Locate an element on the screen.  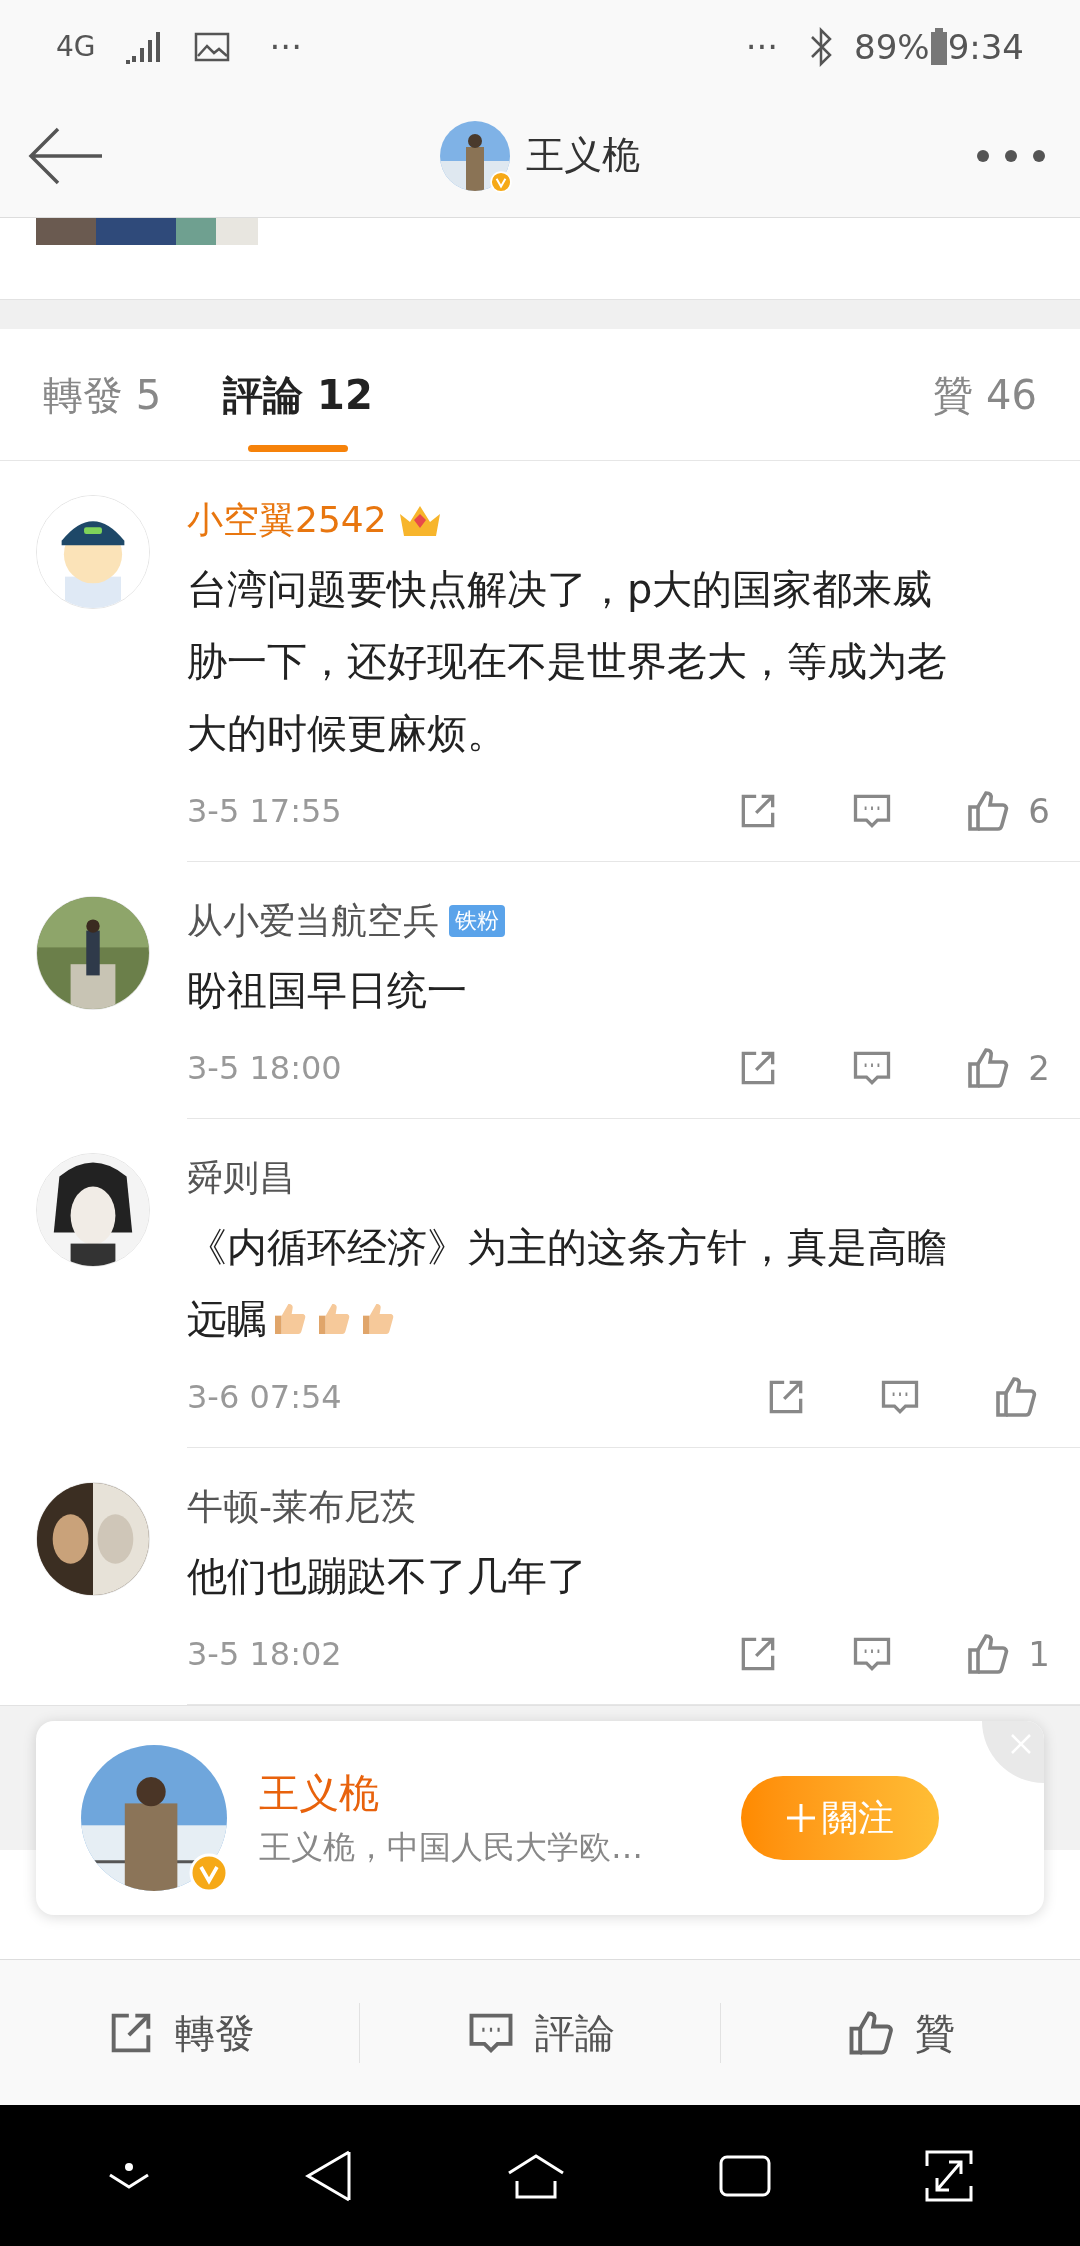
image-icon is located at coordinates (211, 47).